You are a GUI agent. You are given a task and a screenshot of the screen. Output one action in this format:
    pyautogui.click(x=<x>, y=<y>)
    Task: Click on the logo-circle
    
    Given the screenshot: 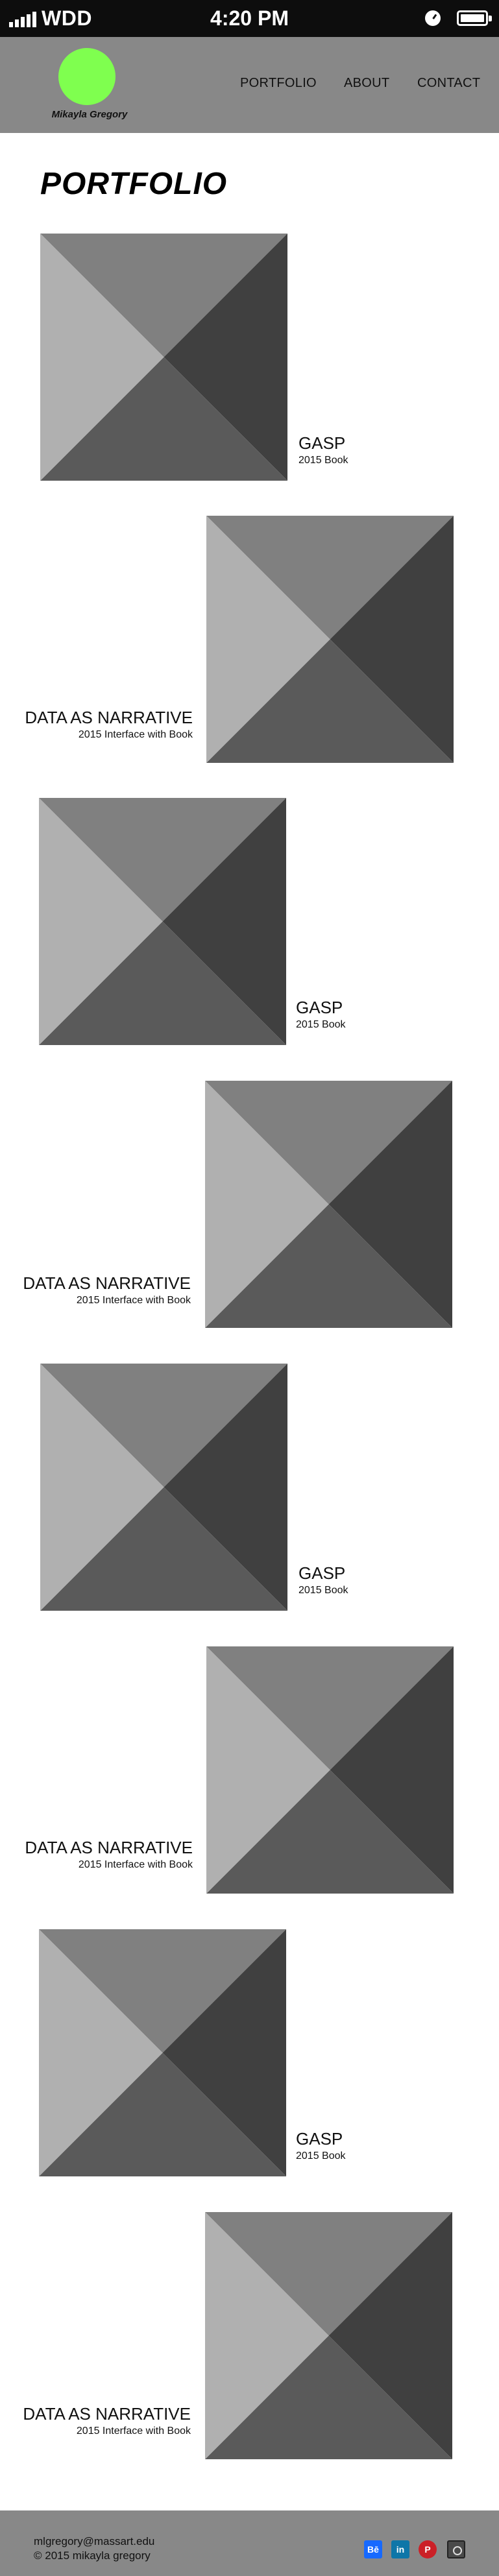 What is the action you would take?
    pyautogui.click(x=87, y=76)
    